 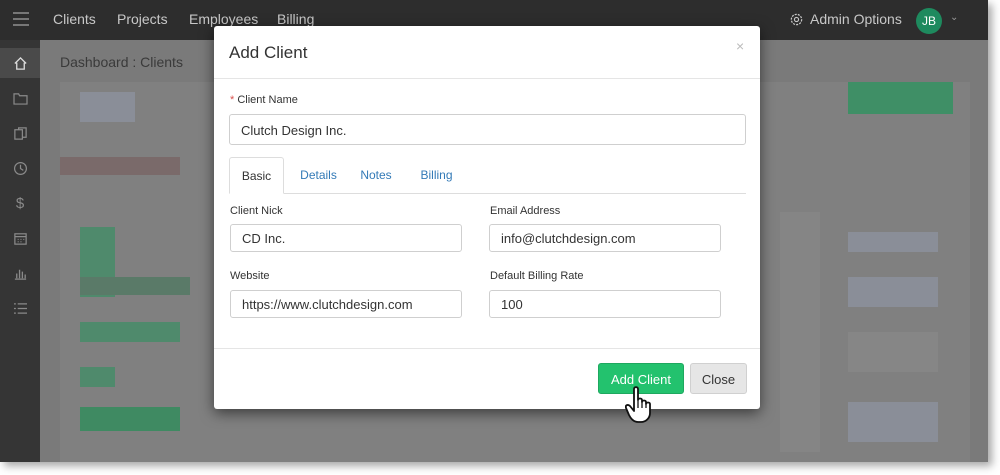 What do you see at coordinates (256, 211) in the screenshot?
I see `client-nick-label: Client Nick` at bounding box center [256, 211].